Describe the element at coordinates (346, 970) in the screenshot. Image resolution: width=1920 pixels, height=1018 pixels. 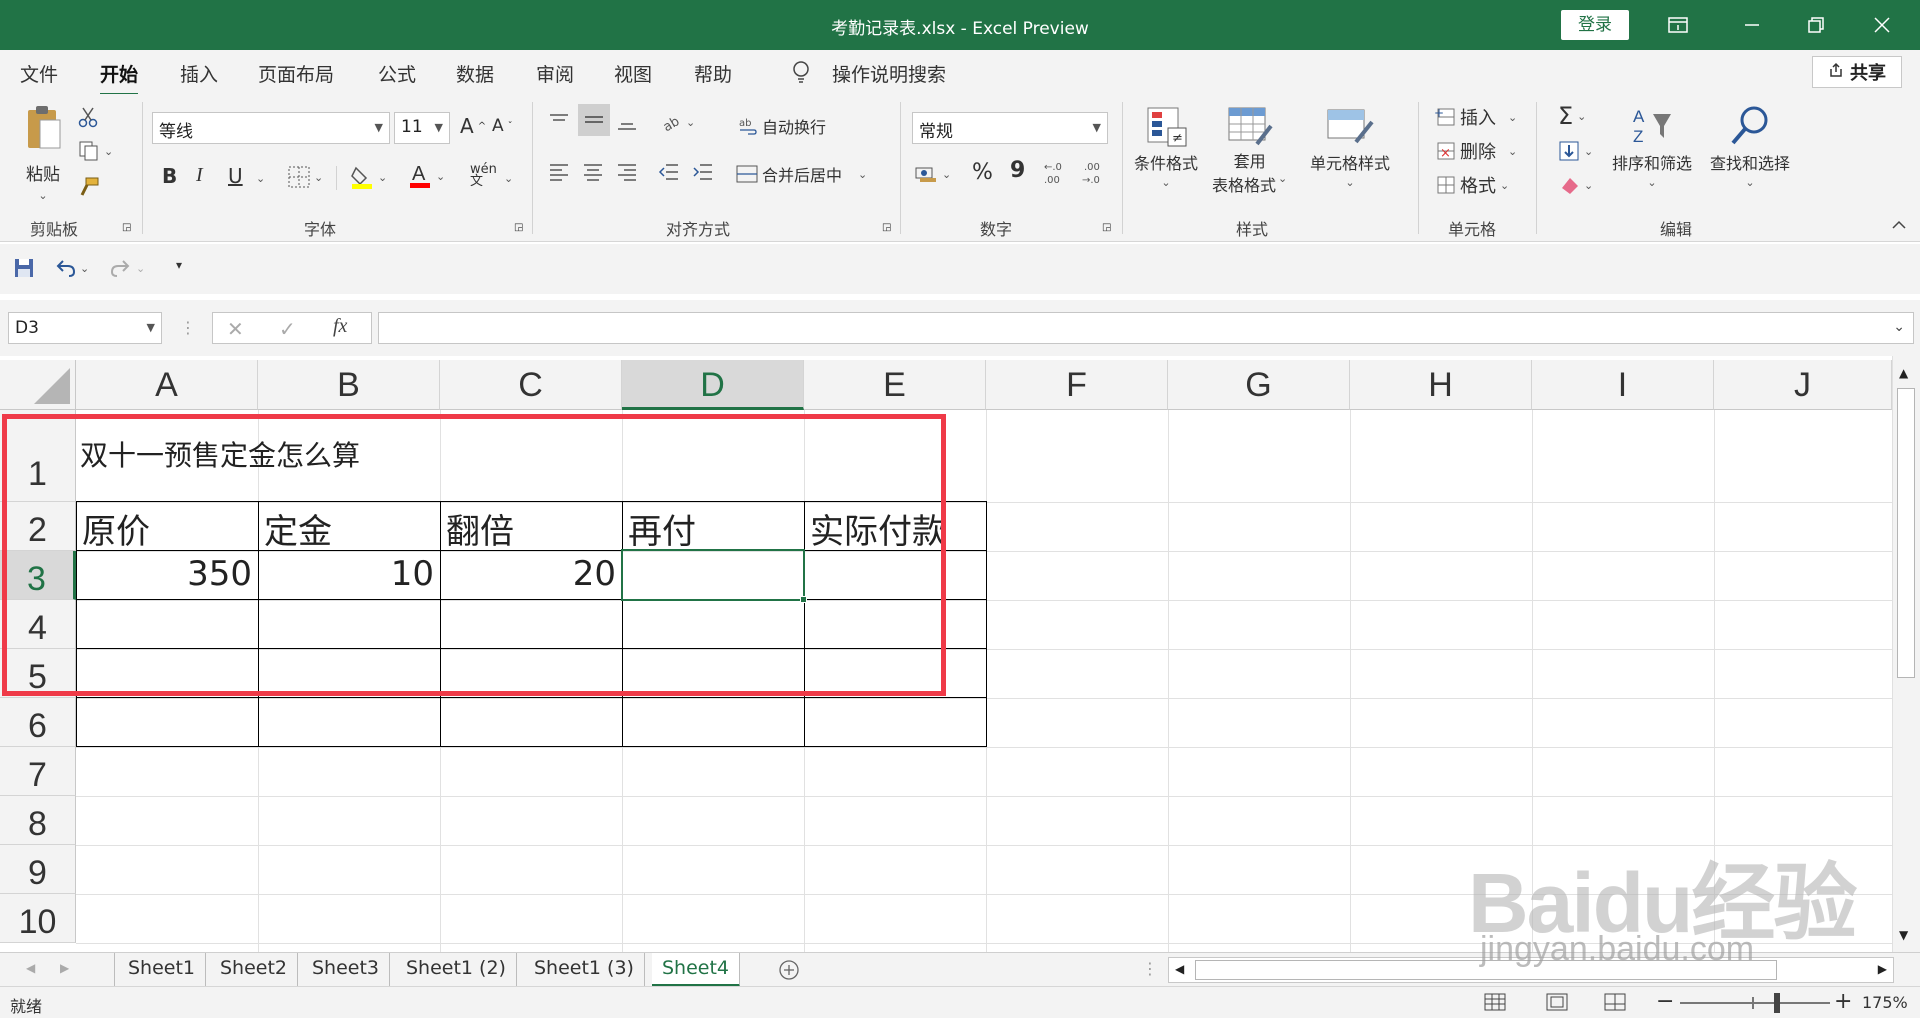
I see `sheet-tab-sheet3: Sheet3` at that location.